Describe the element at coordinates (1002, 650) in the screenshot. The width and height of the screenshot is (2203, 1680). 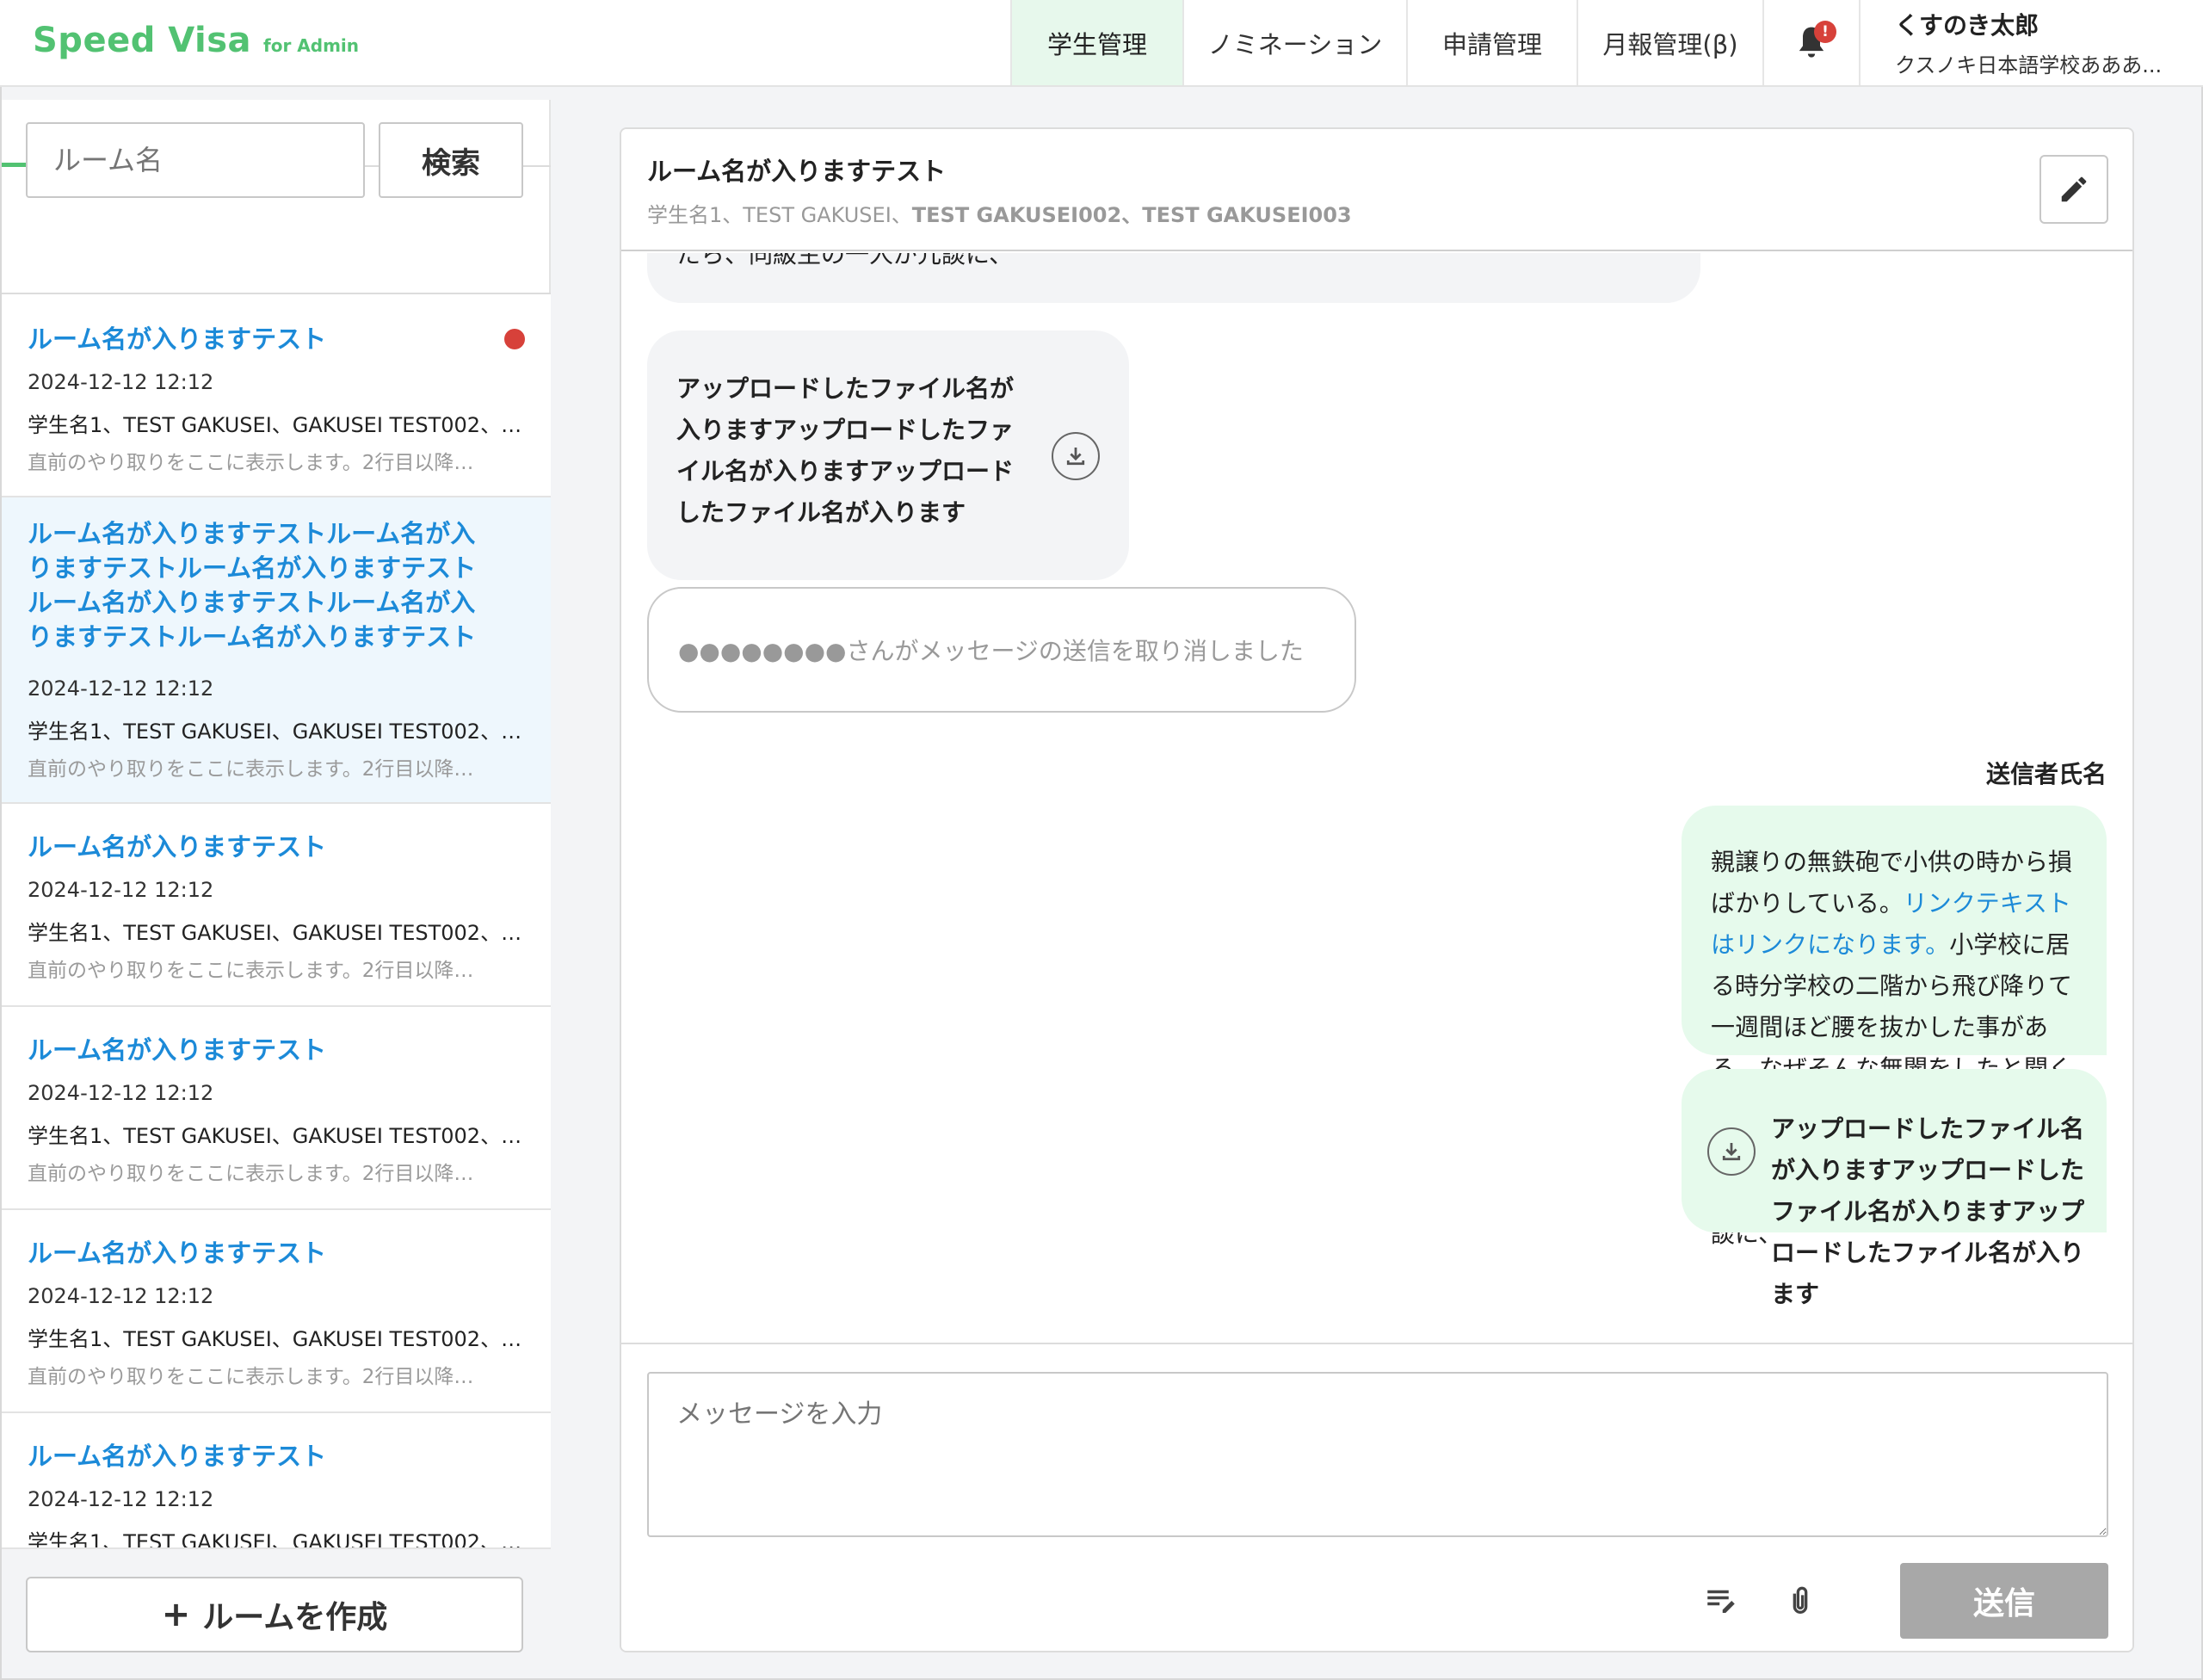
I see `recalled-message-notice: ●●●●●●●●さんがメッセージの送信を取り消しました` at that location.